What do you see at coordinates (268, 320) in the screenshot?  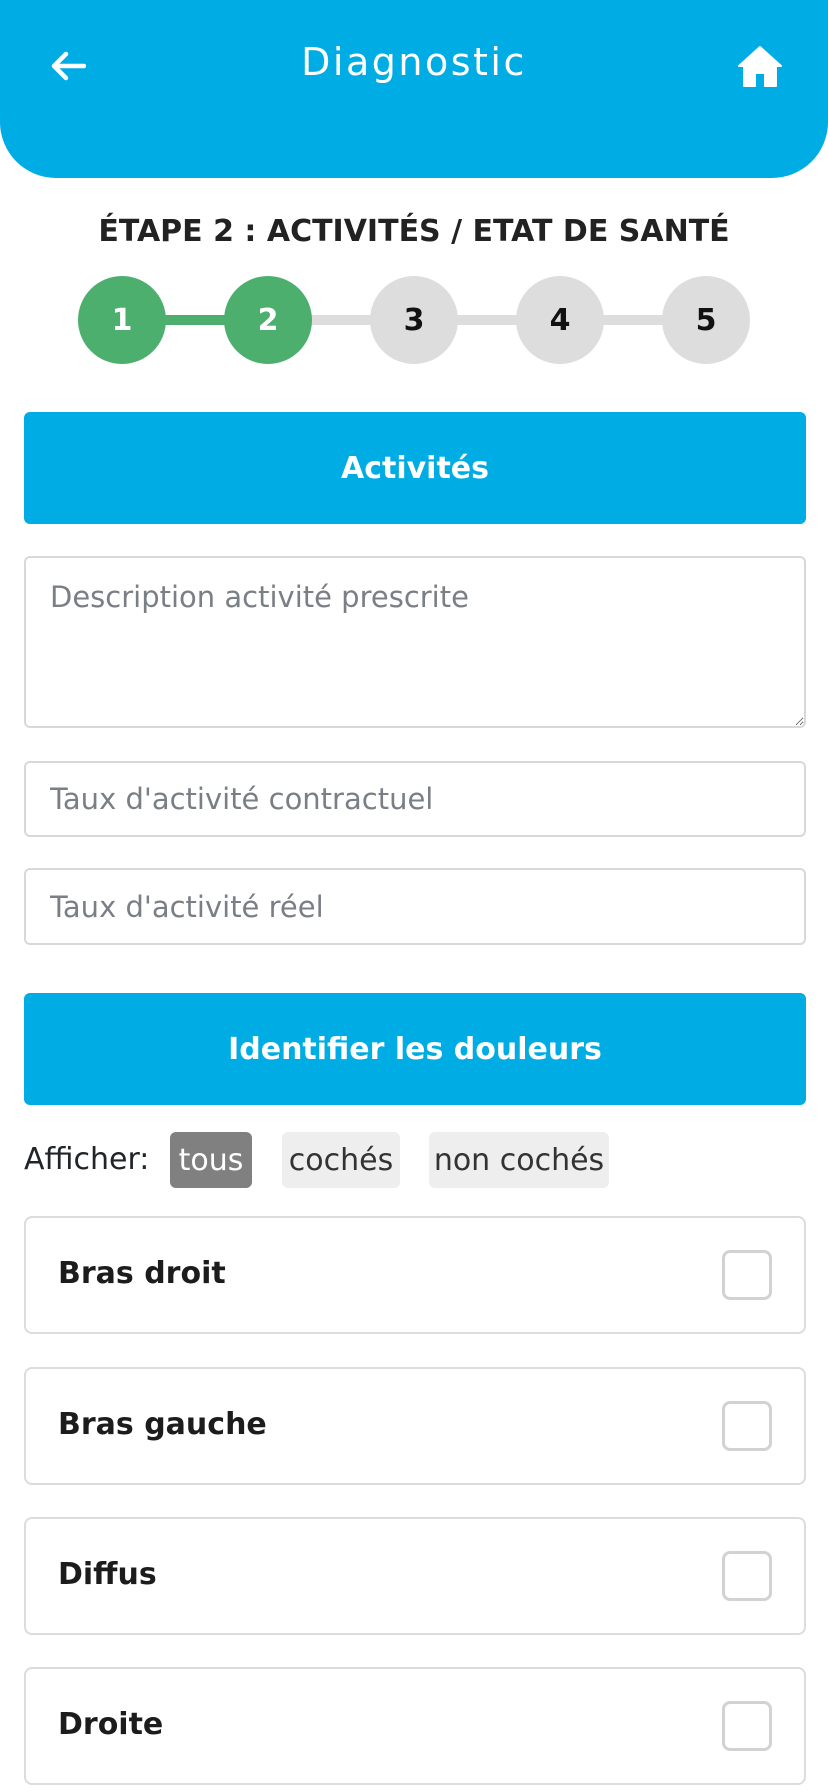 I see `step-2: 2` at bounding box center [268, 320].